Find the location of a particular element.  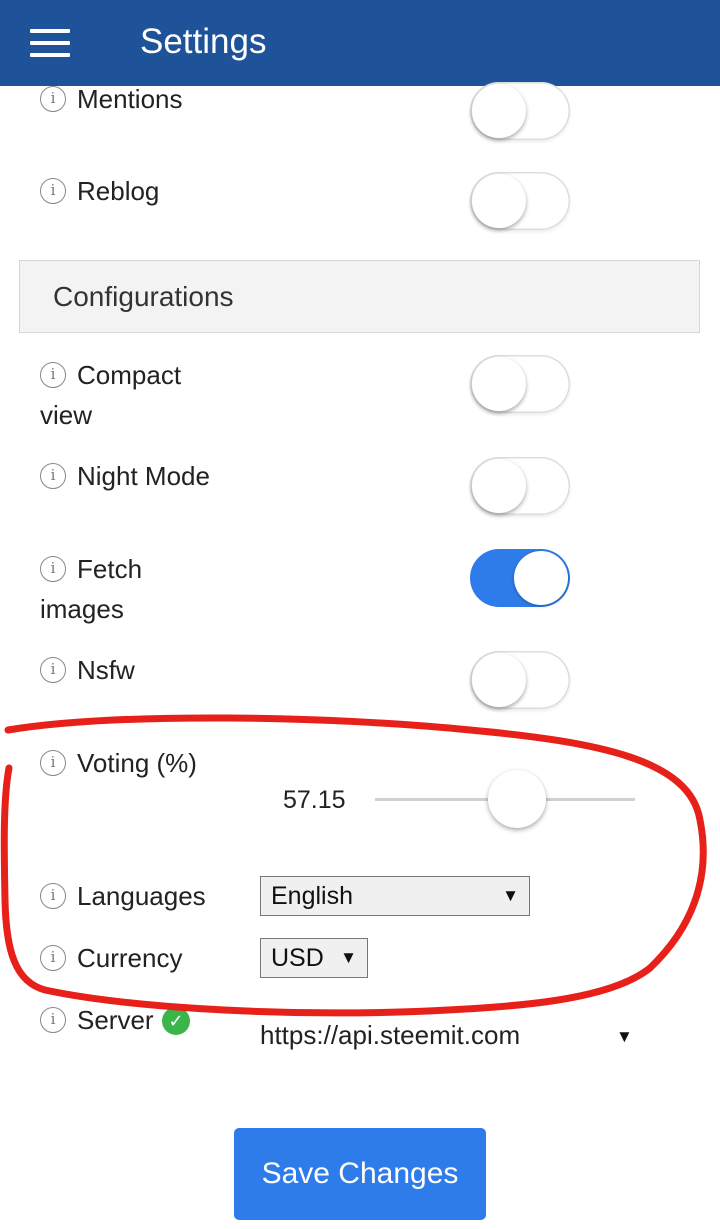

currency-select: USD ▼ is located at coordinates (314, 958).